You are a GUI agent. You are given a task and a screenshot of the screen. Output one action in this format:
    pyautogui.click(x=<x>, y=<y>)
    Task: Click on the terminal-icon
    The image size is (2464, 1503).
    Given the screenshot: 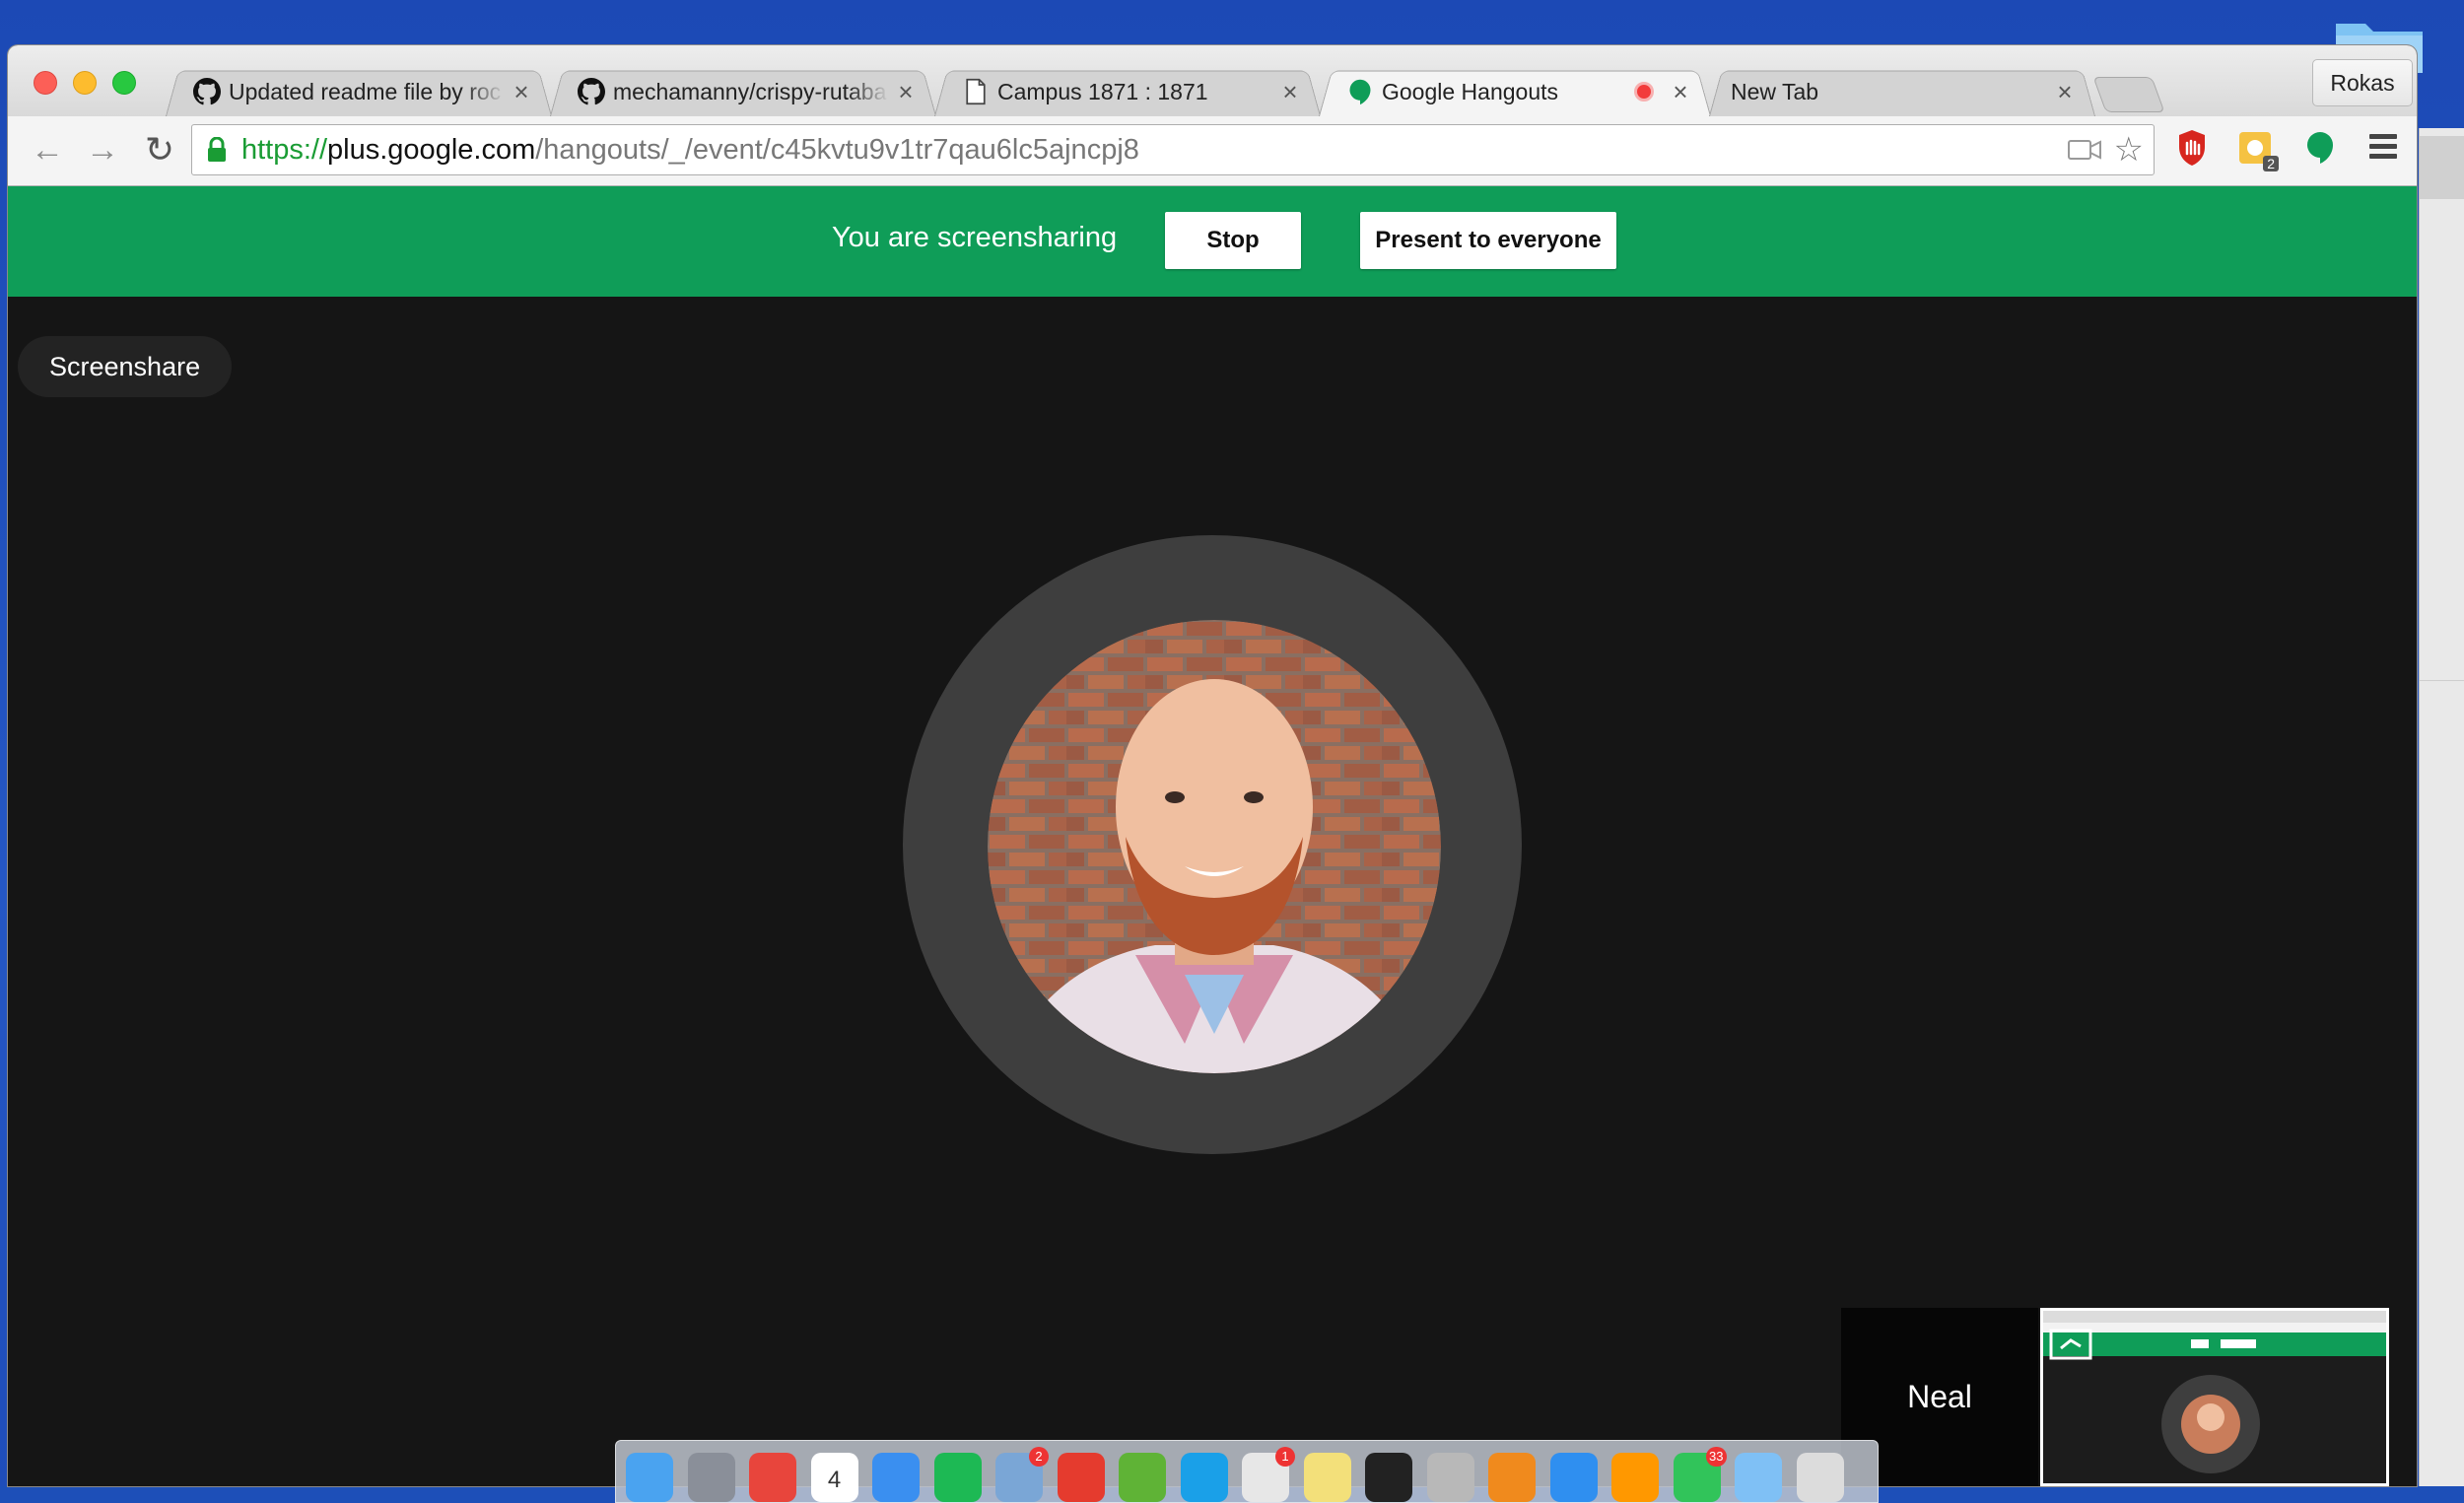 What is the action you would take?
    pyautogui.click(x=1388, y=1477)
    